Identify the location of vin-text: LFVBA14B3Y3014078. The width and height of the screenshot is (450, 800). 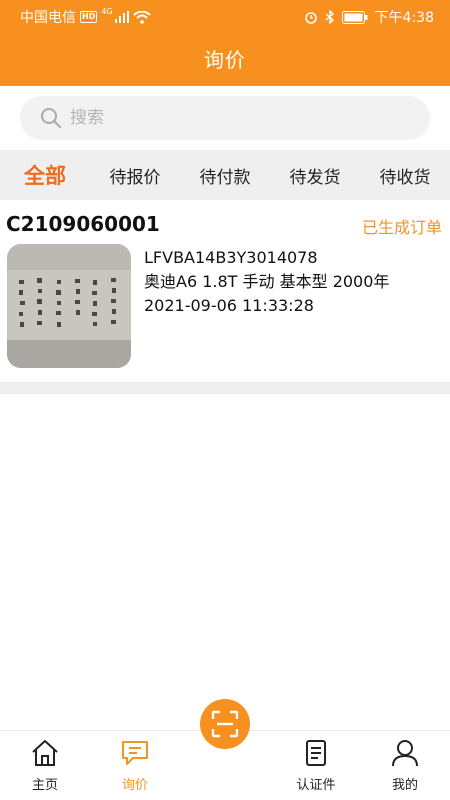
(231, 257).